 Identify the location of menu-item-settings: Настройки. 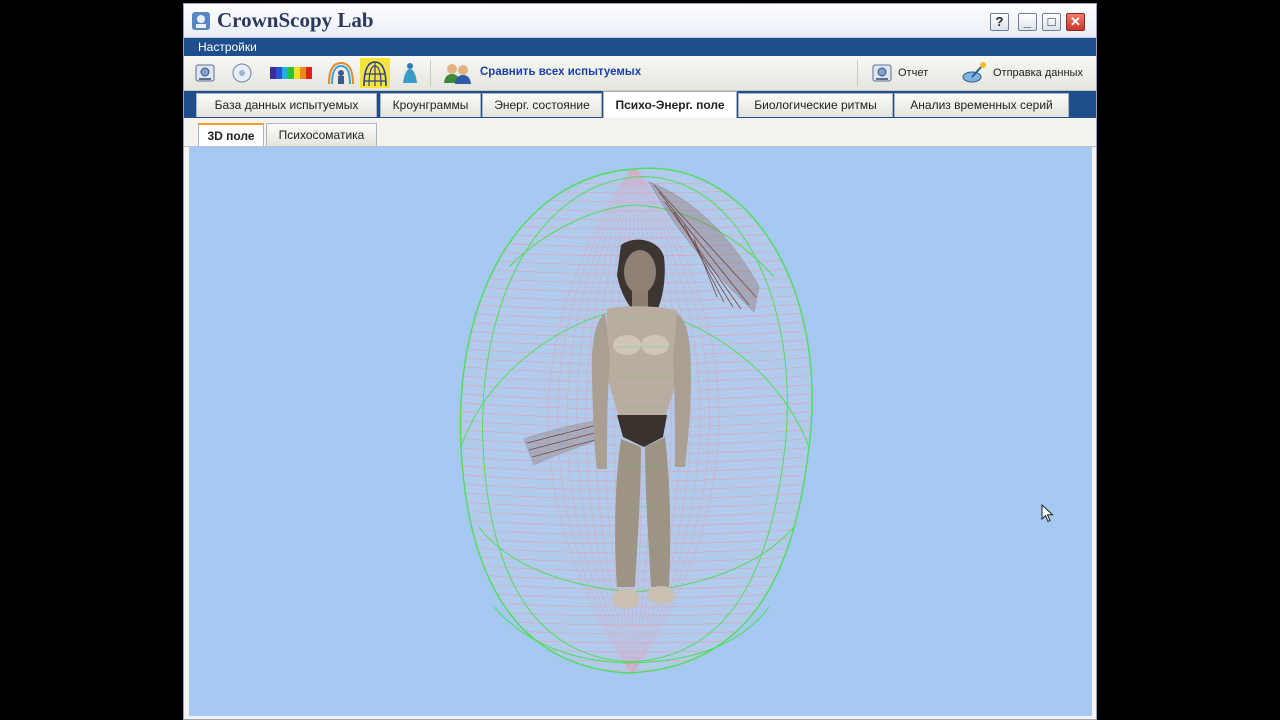
(227, 47).